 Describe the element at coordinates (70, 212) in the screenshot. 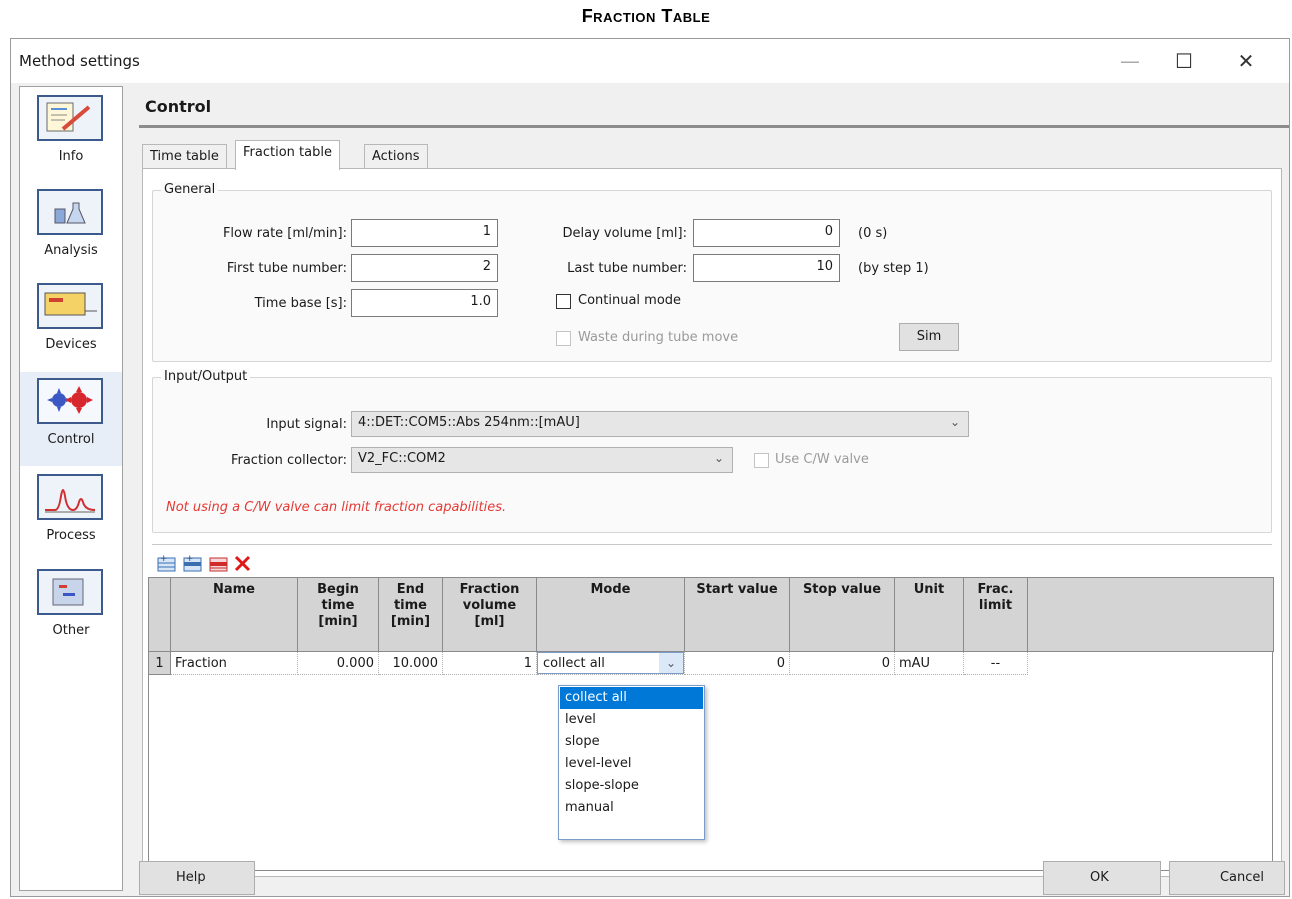

I see `analysis-icon` at that location.